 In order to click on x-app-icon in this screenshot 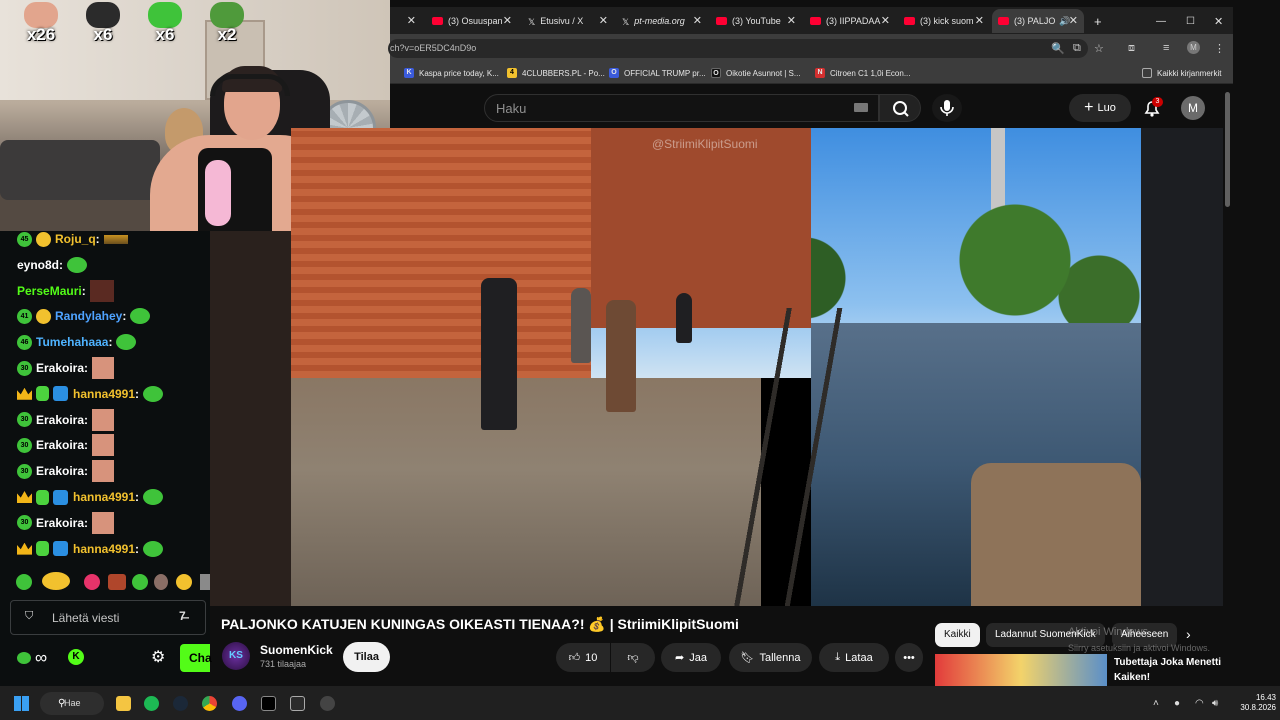, I will do `click(268, 703)`.